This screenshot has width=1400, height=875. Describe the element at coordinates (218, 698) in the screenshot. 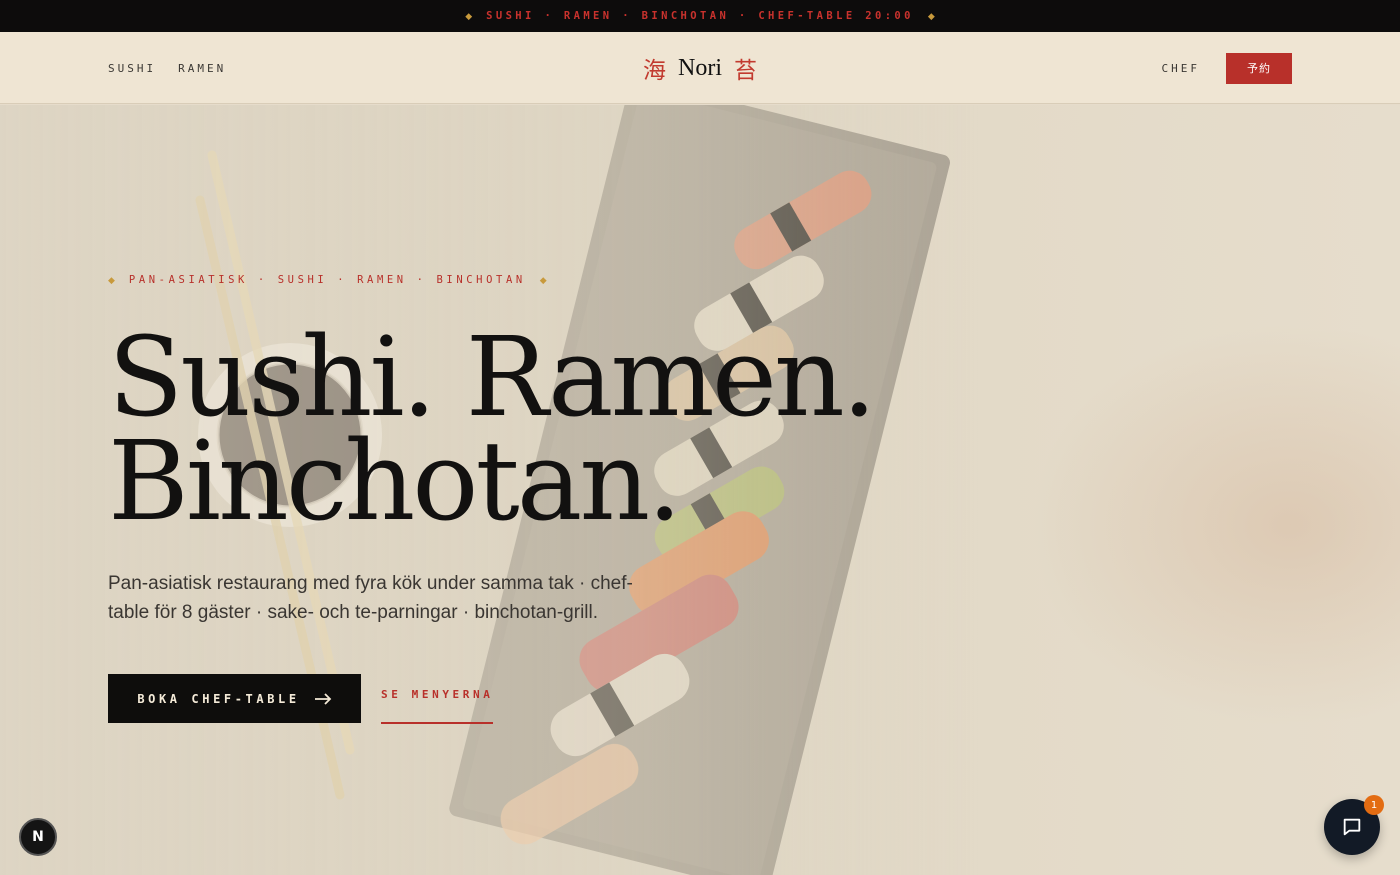

I see `book-chef-table-label: BOKA CHEF-TABLE` at that location.